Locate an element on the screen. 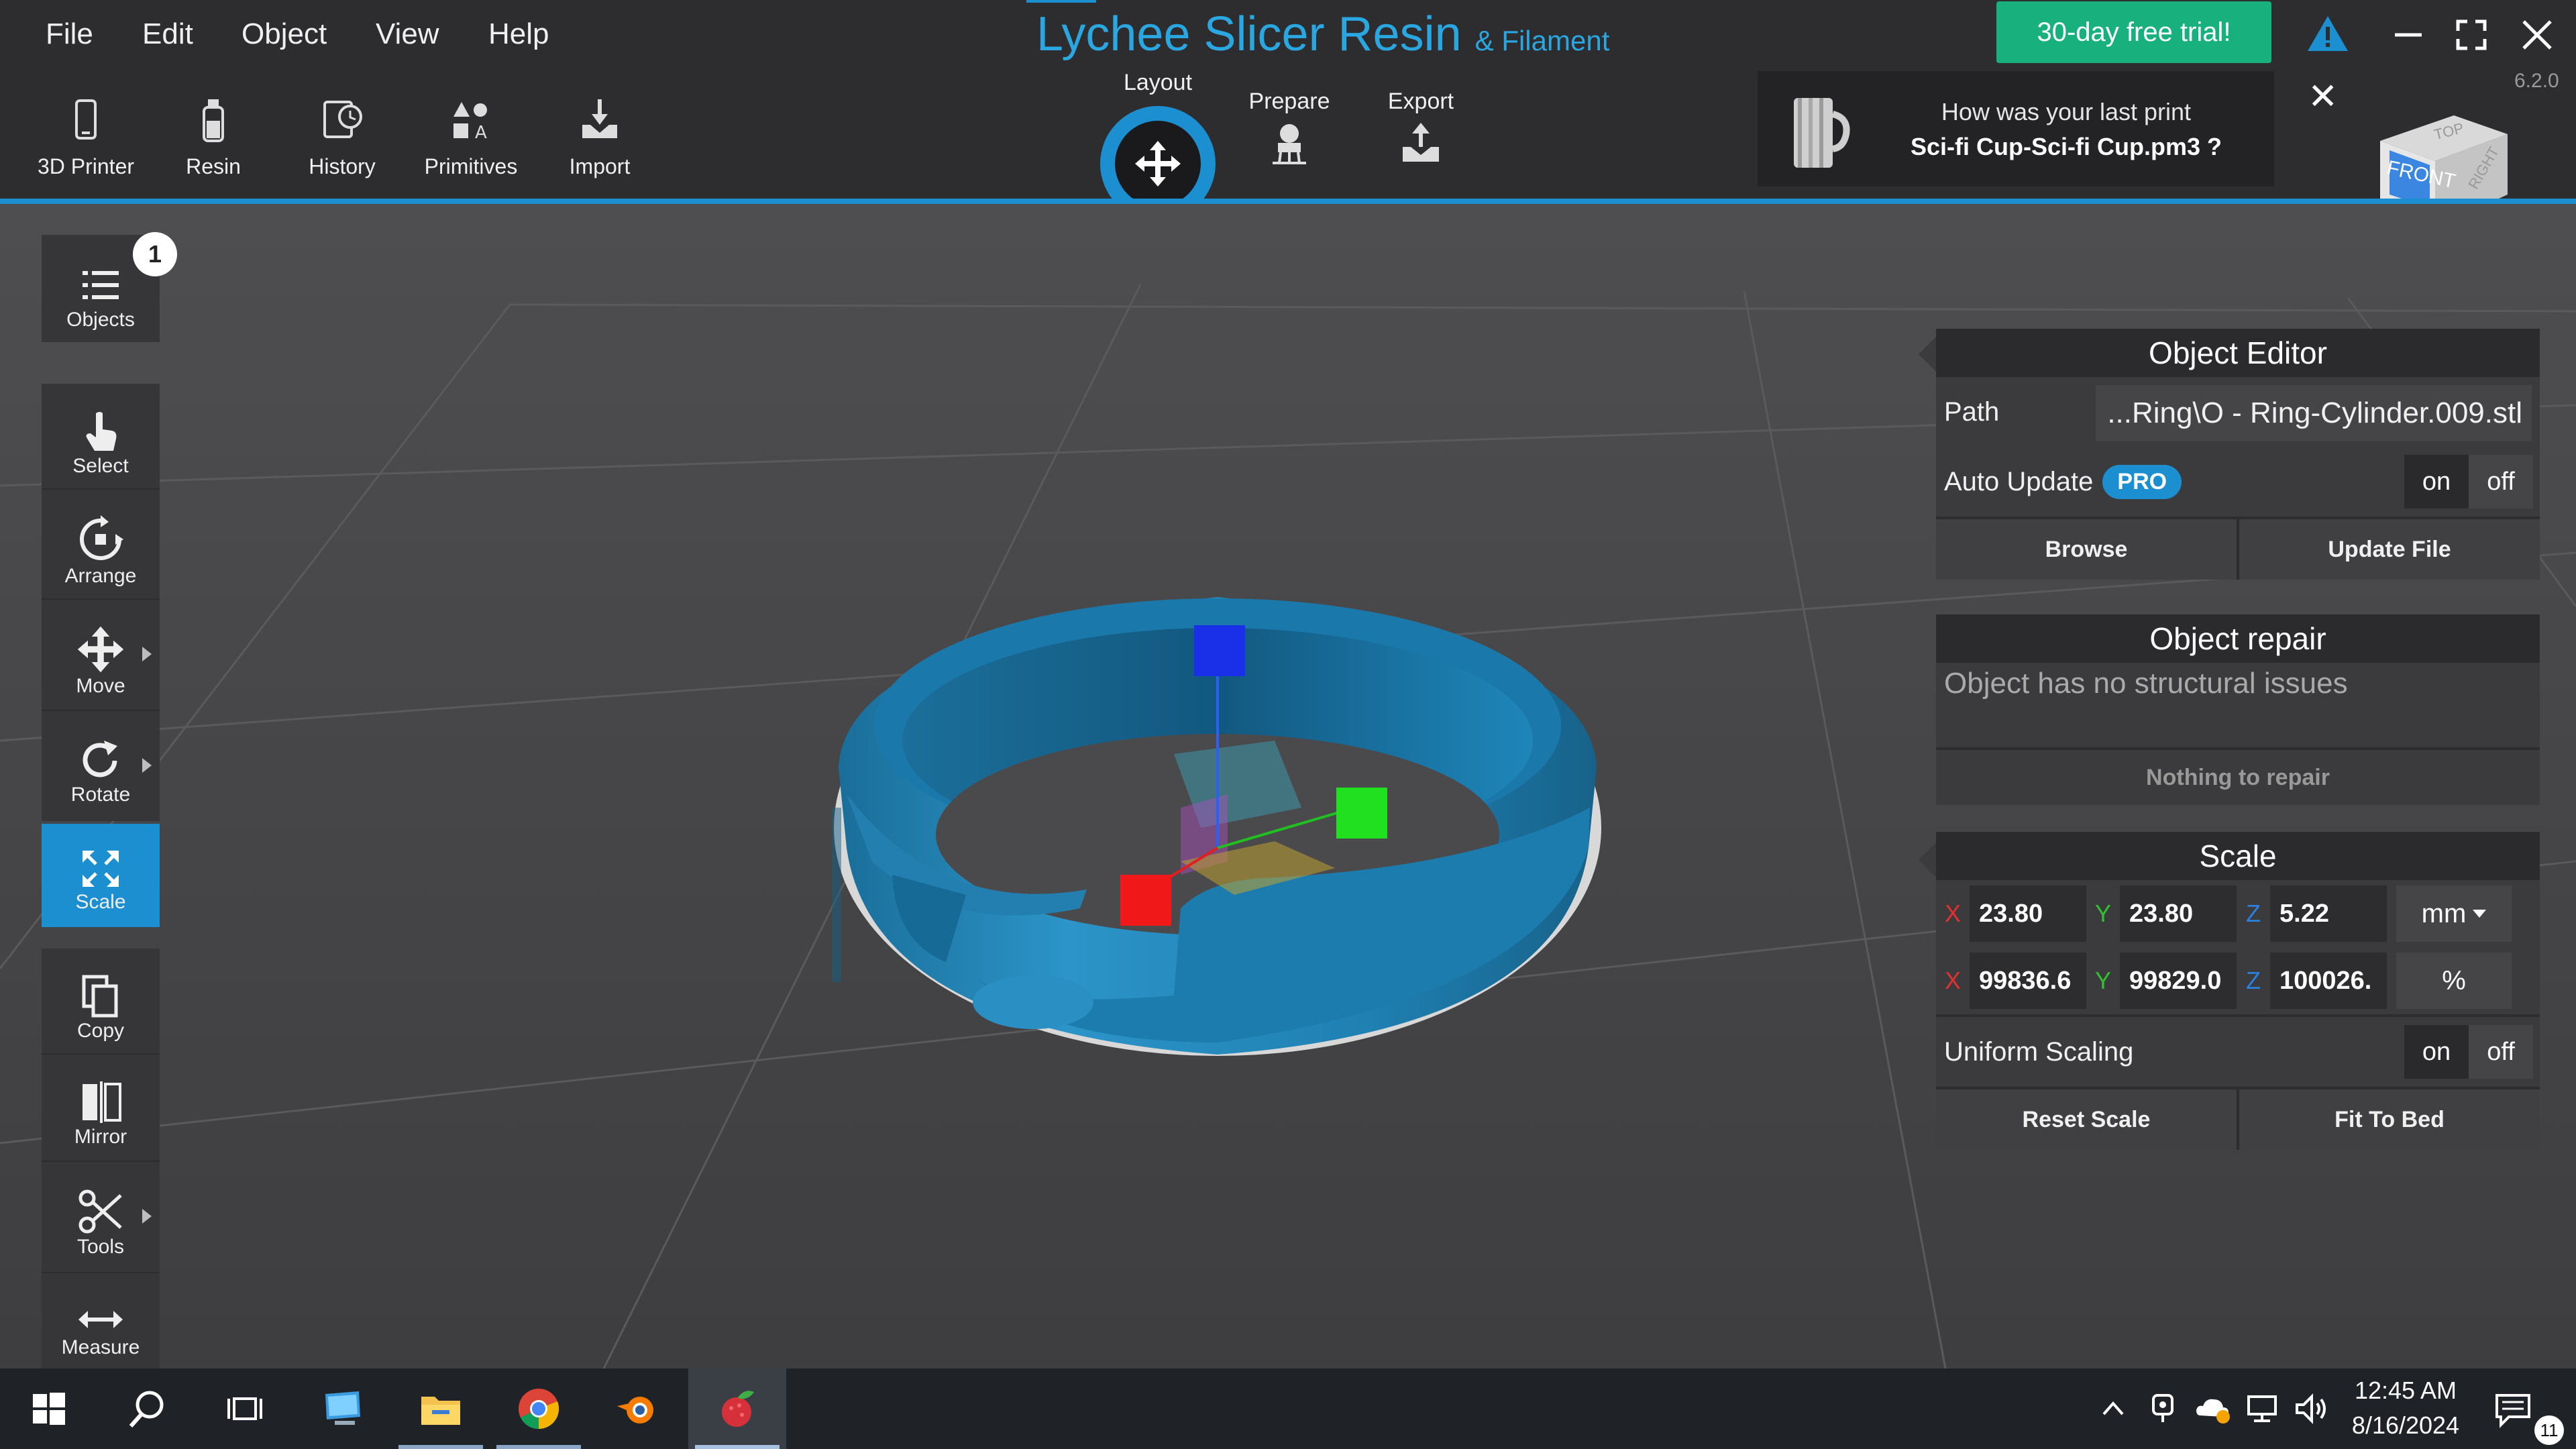 The width and height of the screenshot is (2576, 1449). task-view-button is located at coordinates (245, 1408).